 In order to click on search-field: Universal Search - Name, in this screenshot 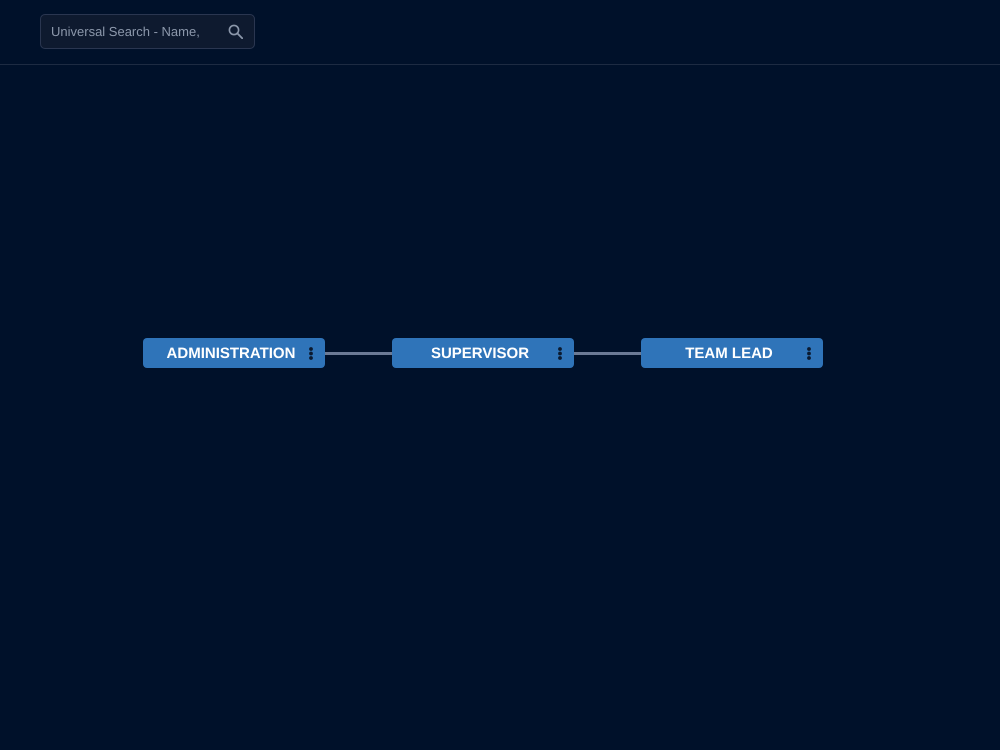, I will do `click(147, 31)`.